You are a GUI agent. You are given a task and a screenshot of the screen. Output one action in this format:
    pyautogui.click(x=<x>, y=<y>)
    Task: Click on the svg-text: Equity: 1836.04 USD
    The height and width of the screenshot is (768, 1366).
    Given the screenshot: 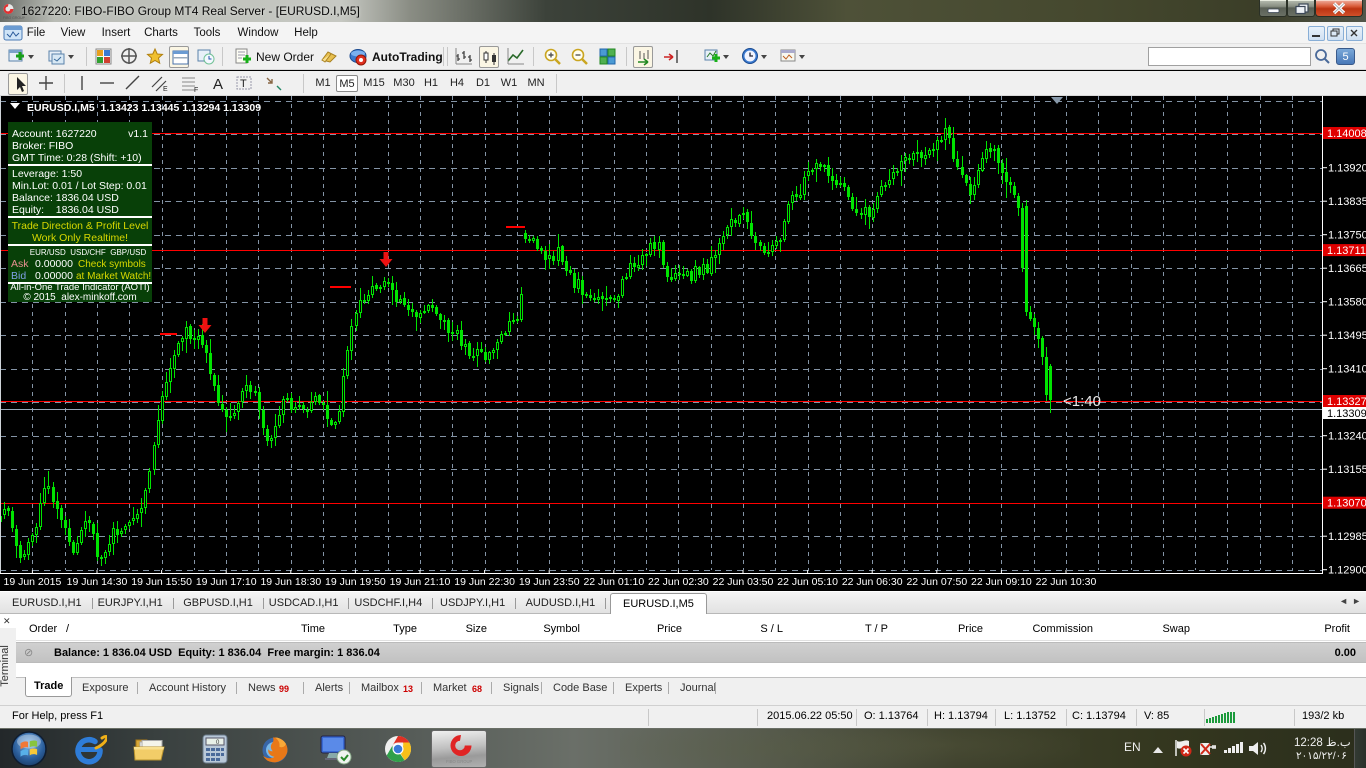 What is the action you would take?
    pyautogui.click(x=65, y=210)
    